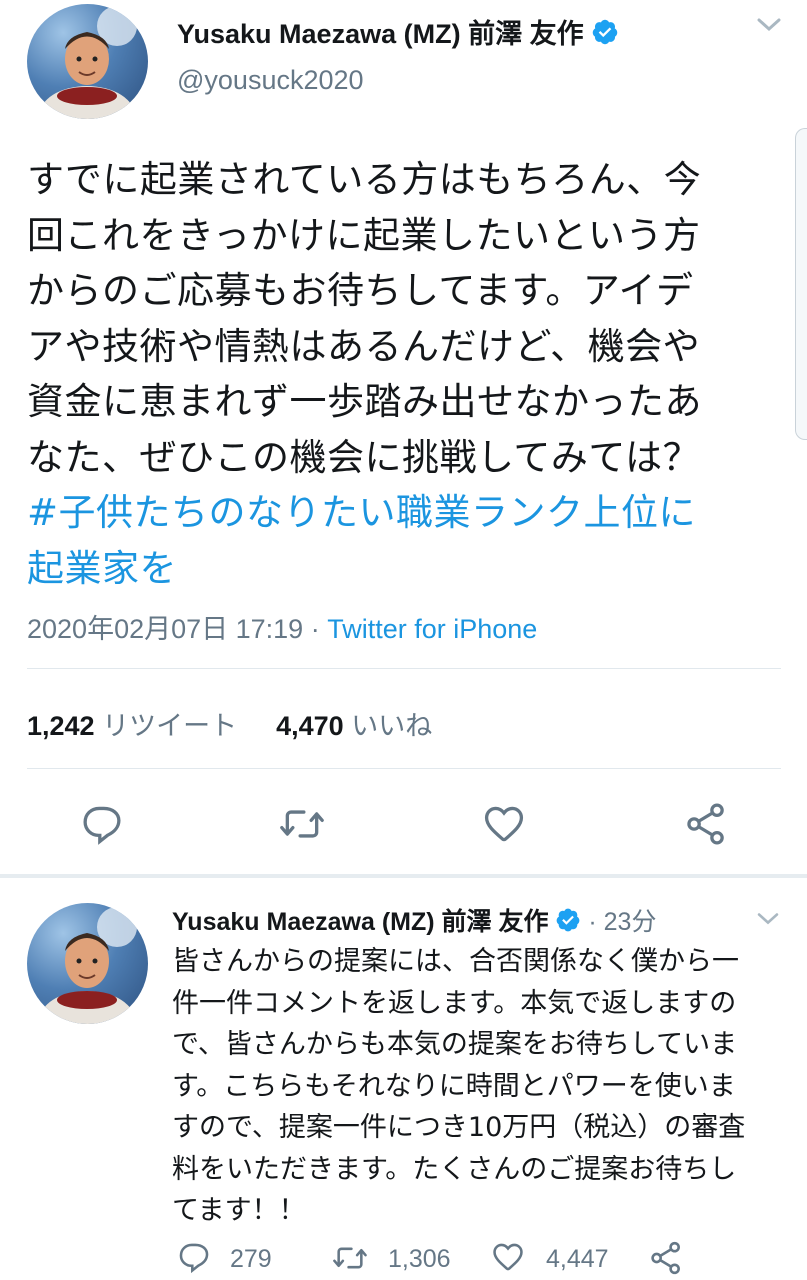  Describe the element at coordinates (360, 290) in the screenshot. I see `tweet-text-line: からのご応募もお待ちしてます。アイデ` at that location.